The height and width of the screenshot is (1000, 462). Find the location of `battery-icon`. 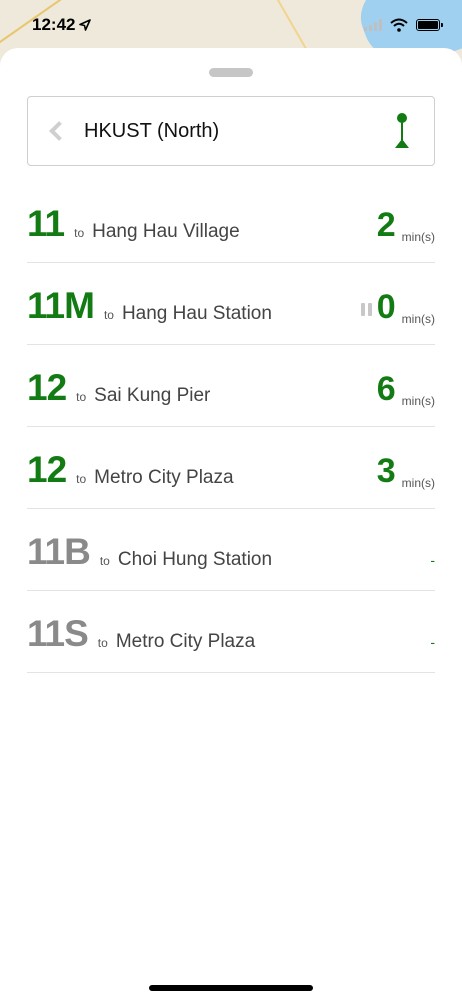

battery-icon is located at coordinates (429, 25).